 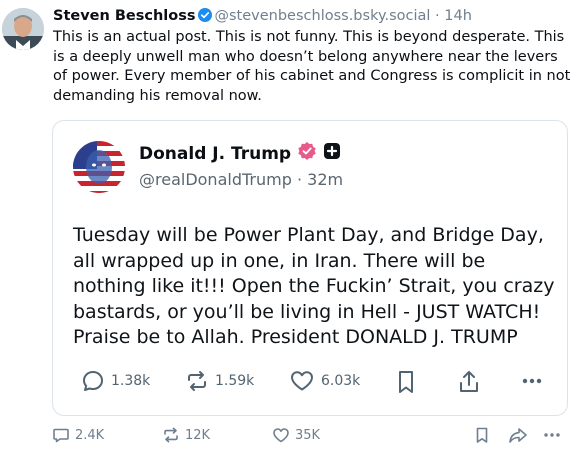 I want to click on quoted-bookmark-button, so click(x=406, y=382).